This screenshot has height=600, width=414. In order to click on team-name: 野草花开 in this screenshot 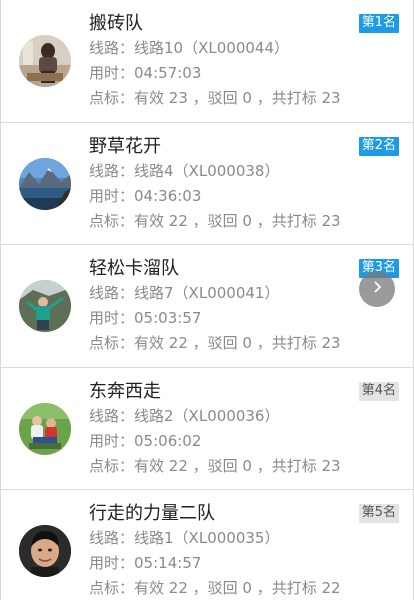, I will do `click(125, 146)`.